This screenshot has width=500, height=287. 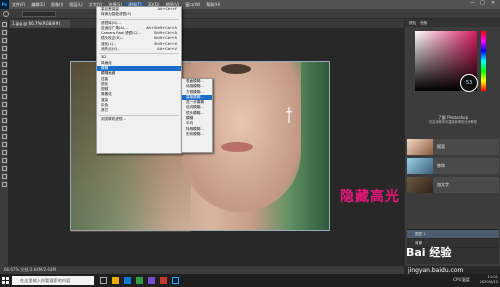 What do you see at coordinates (483, 61) in the screenshot?
I see `hue-slider` at bounding box center [483, 61].